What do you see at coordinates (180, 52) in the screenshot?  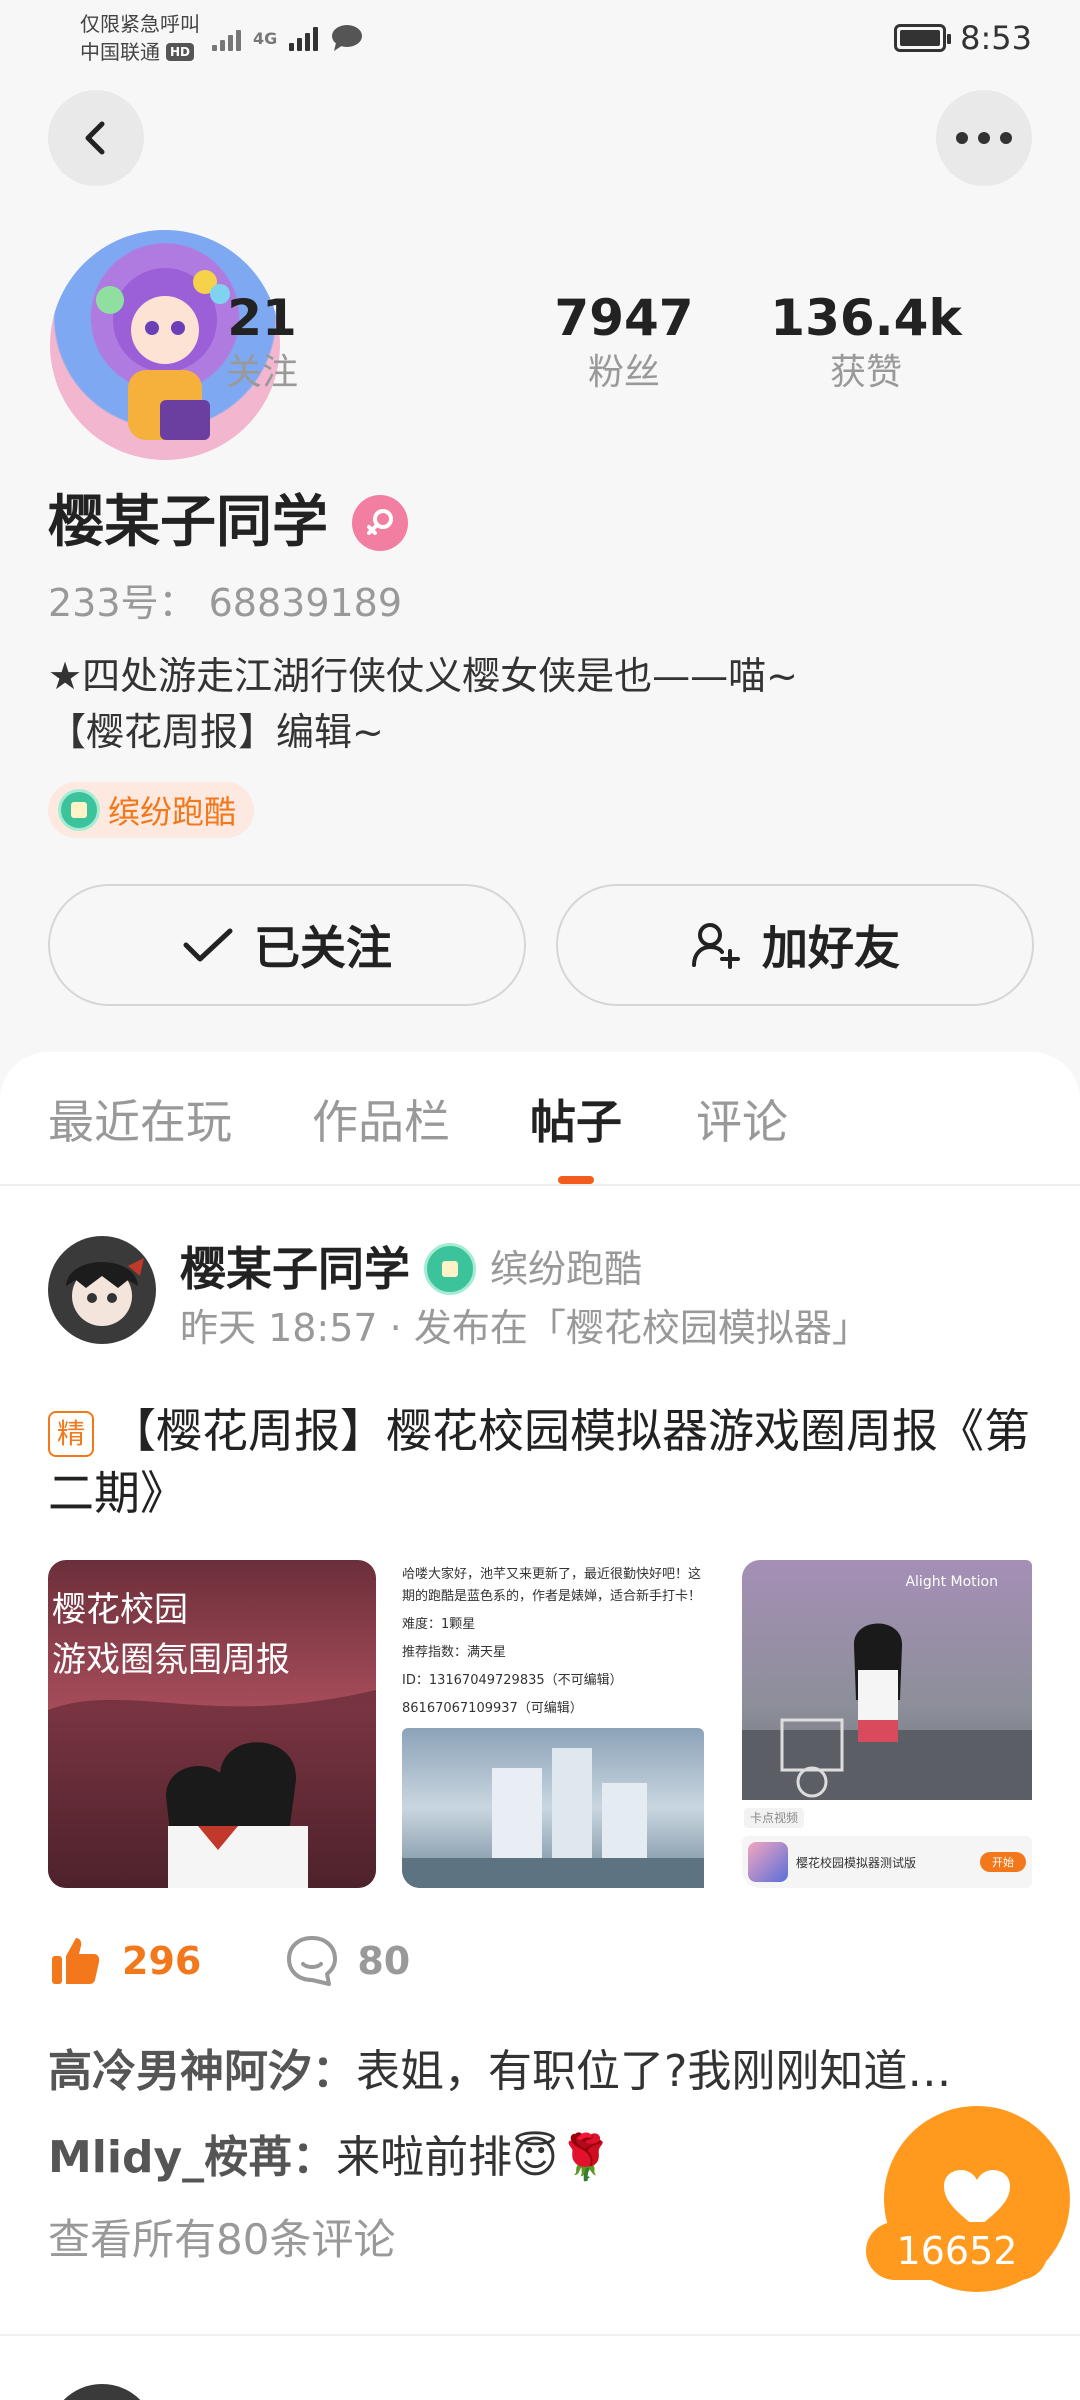 I see `hd-badge: HD` at bounding box center [180, 52].